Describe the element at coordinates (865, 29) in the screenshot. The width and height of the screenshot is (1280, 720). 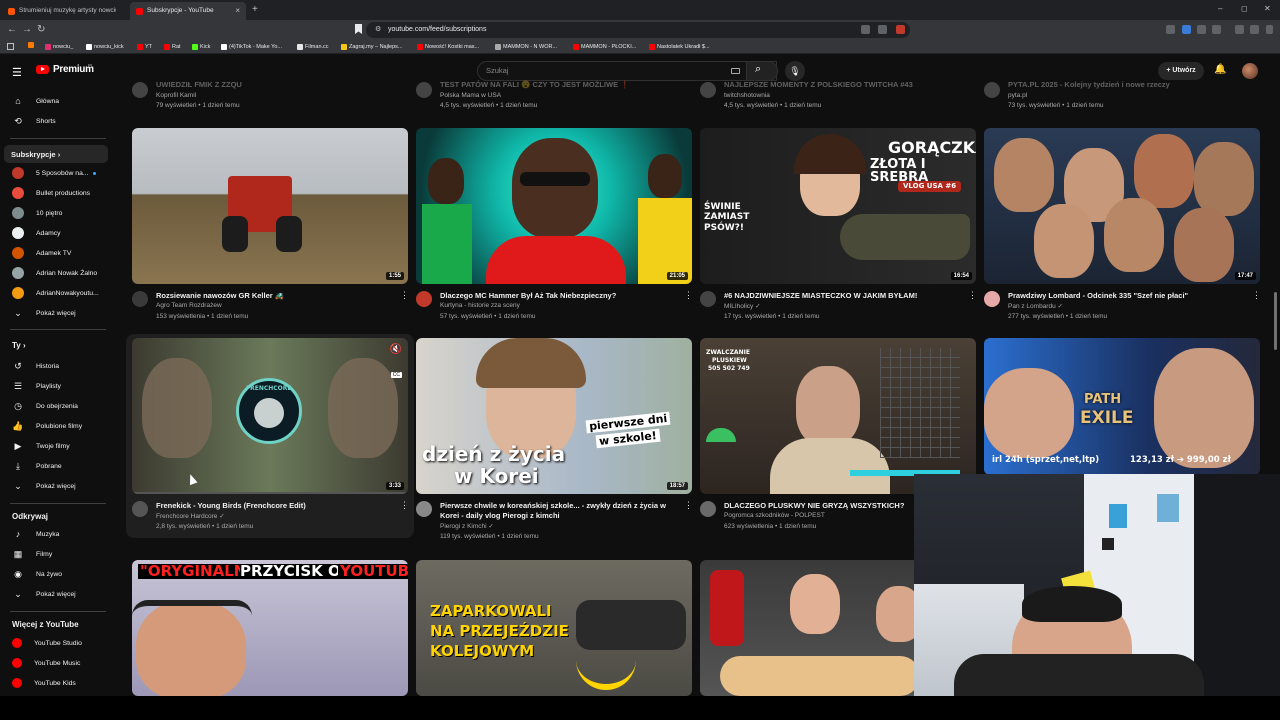
I see `cast-icon` at that location.